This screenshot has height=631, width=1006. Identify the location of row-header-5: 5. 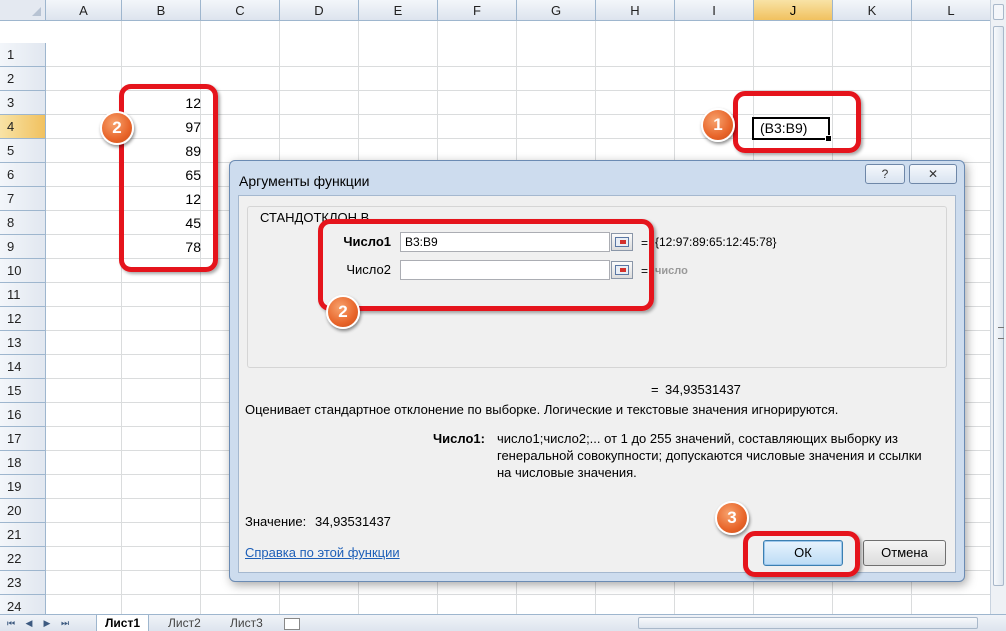
(23, 151).